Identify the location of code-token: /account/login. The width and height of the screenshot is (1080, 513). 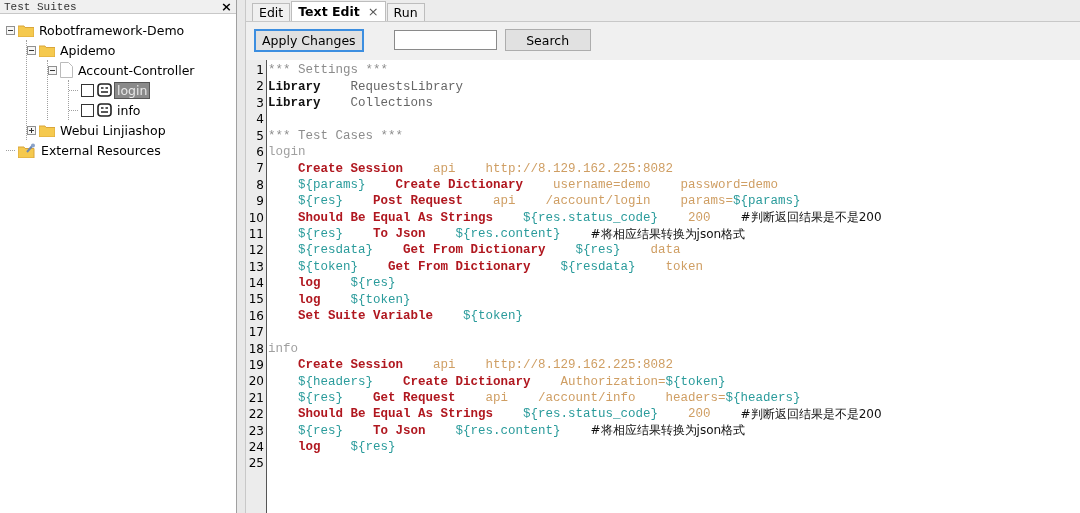
(598, 201).